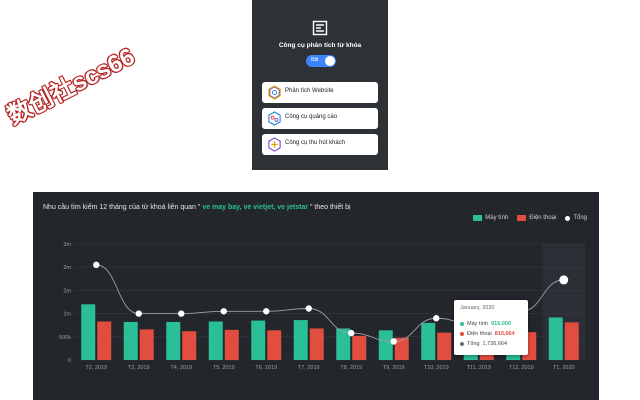  I want to click on hexagon-plus-icon, so click(274, 144).